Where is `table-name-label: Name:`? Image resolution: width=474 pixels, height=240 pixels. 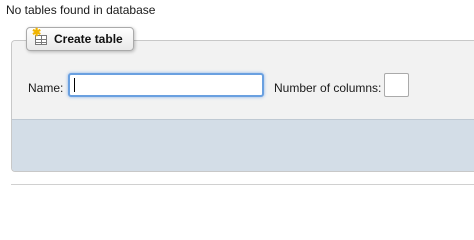 table-name-label: Name: is located at coordinates (46, 88).